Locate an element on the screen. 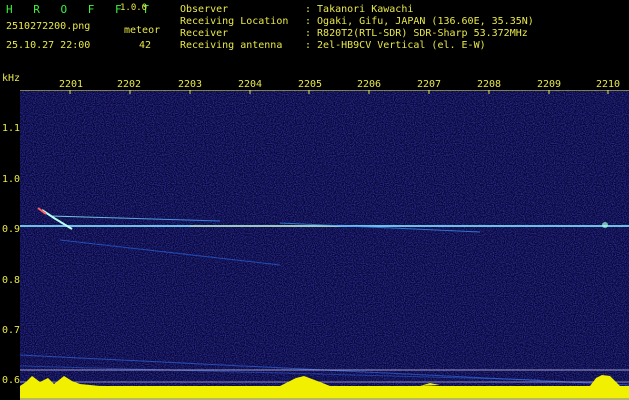 The image size is (629, 400). meteor-label: meteor is located at coordinates (142, 30).